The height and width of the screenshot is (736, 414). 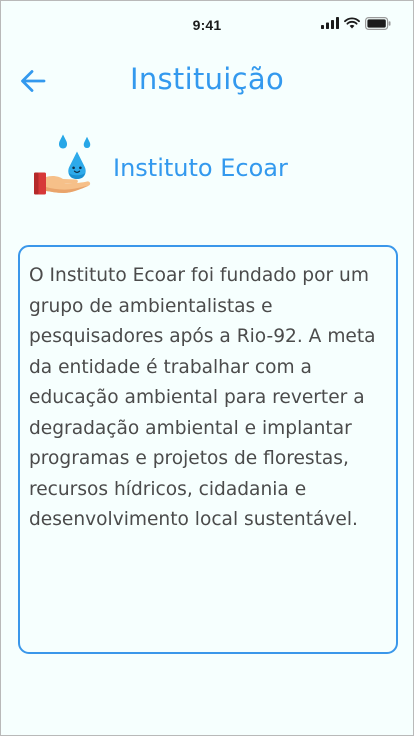 I want to click on status-bar: 9:41, so click(x=207, y=26).